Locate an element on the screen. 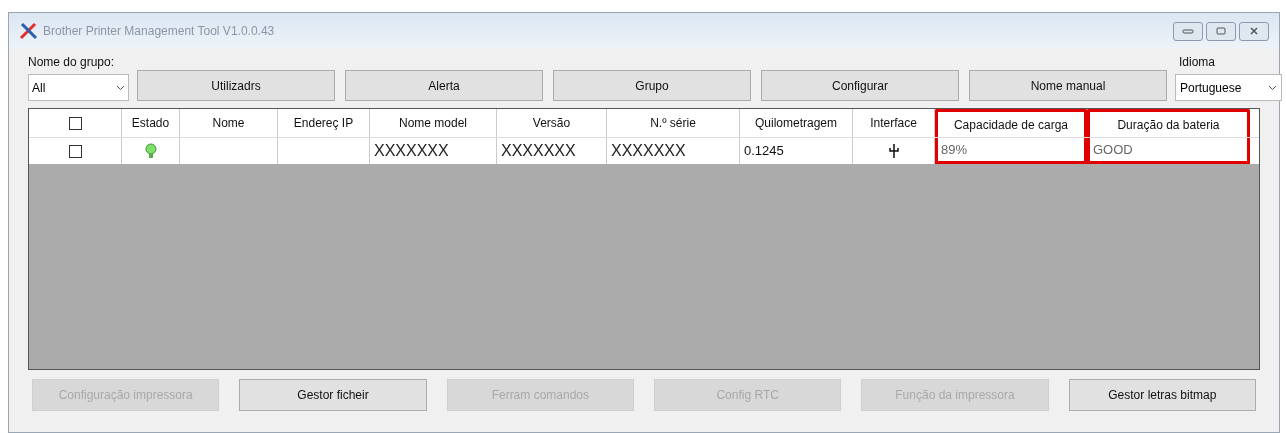 The width and height of the screenshot is (1286, 433). table-cell-text: GOOD is located at coordinates (1113, 149).